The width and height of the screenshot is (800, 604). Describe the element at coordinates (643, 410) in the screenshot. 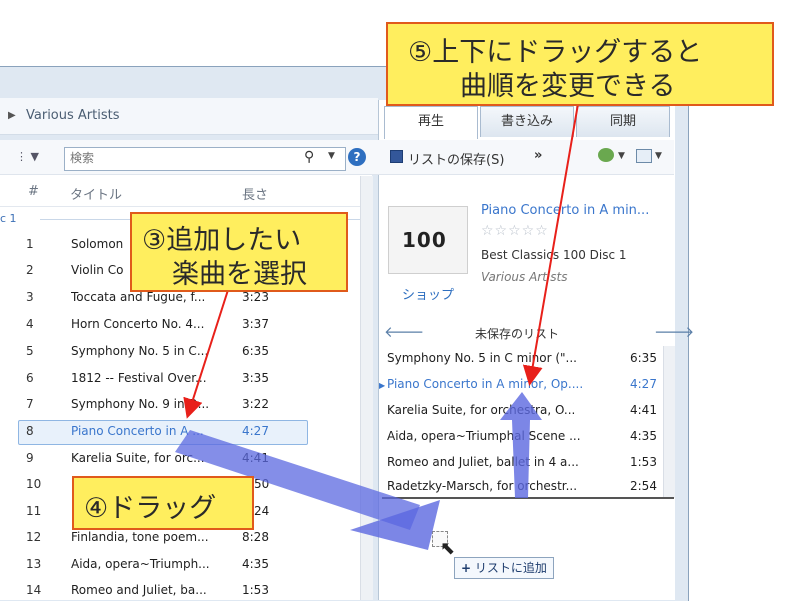

I see `playlist-item-length: 4:41` at that location.